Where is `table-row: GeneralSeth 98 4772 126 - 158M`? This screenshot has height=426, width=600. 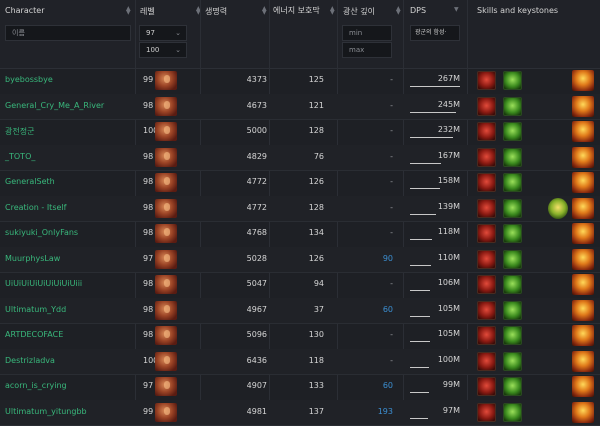
table-row: GeneralSeth 98 4772 126 - 158M is located at coordinates (300, 183).